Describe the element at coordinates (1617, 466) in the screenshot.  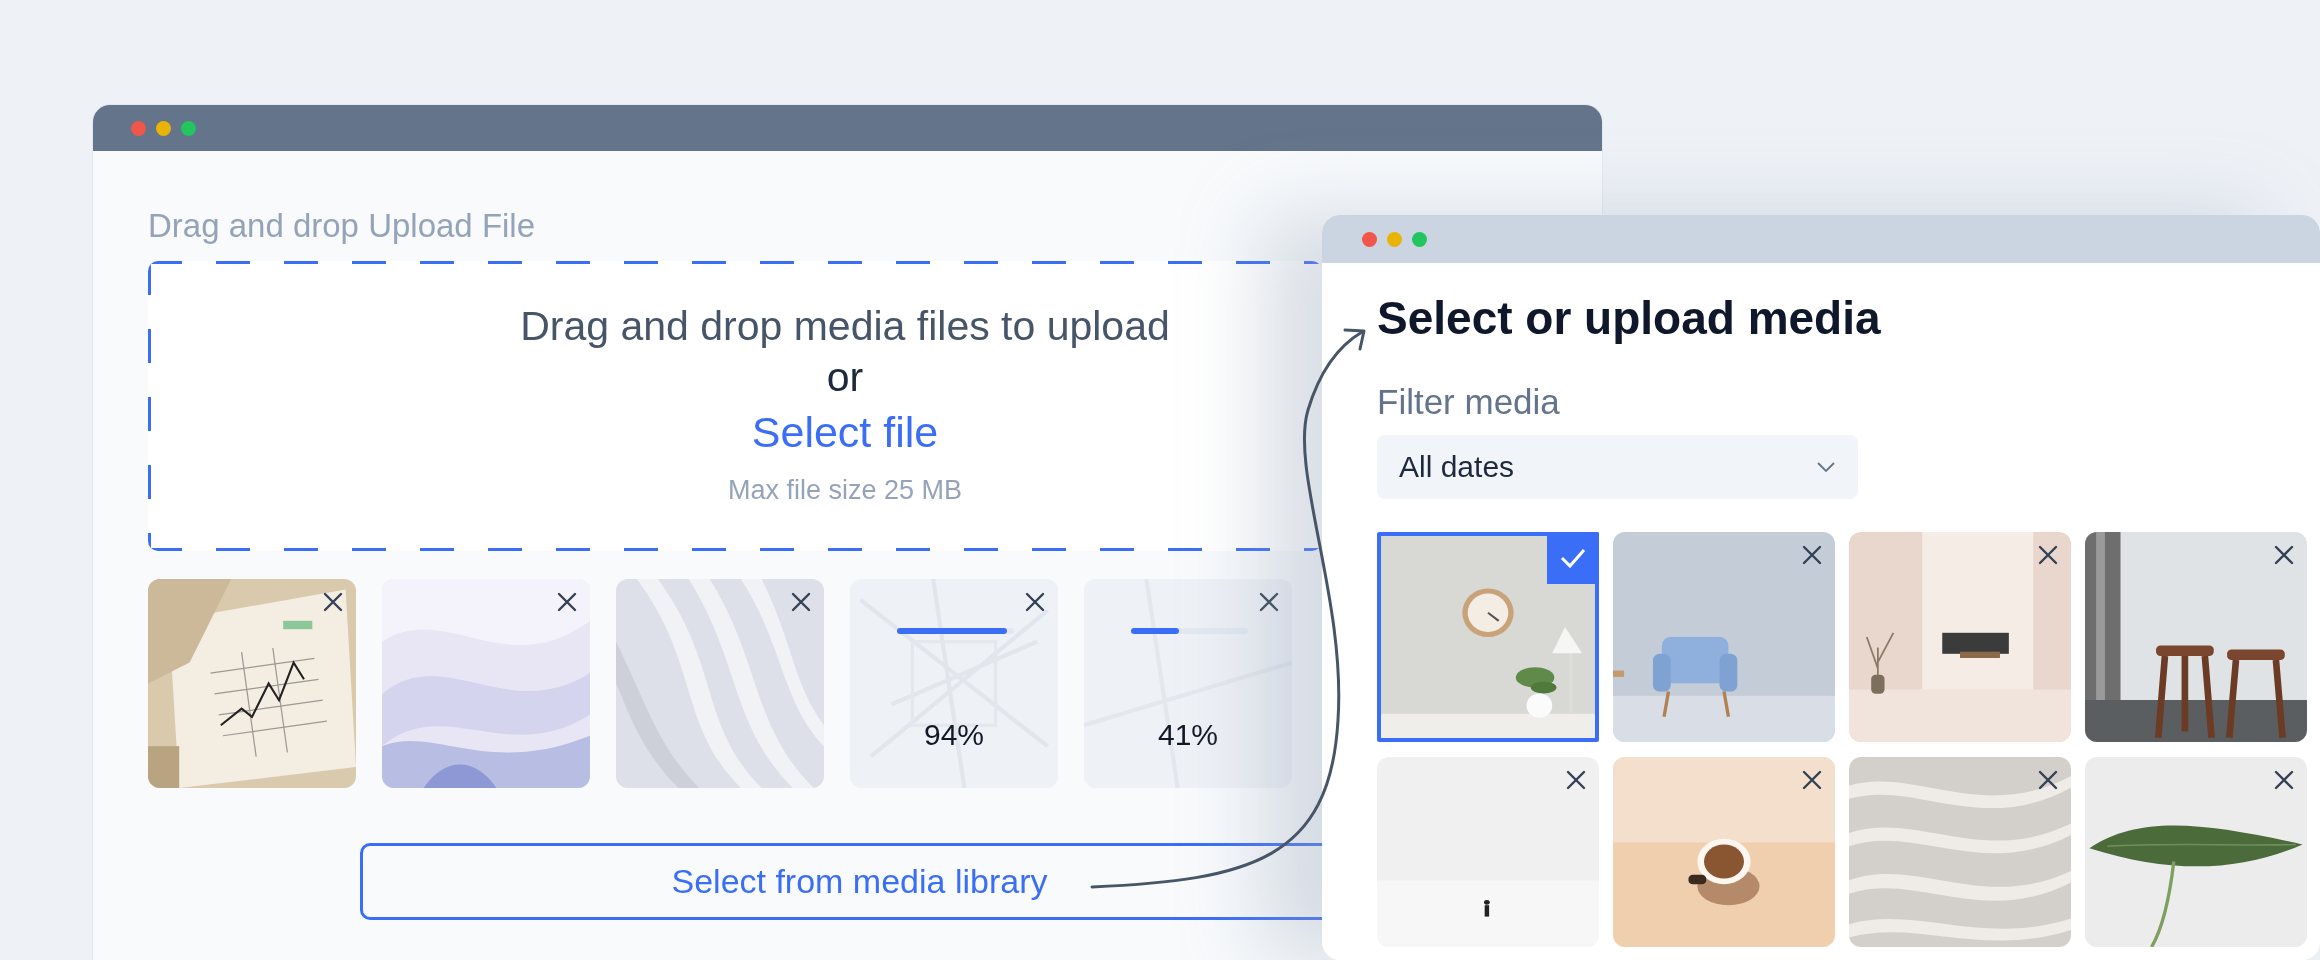
I see `date-filter-dropdown: All dates` at that location.